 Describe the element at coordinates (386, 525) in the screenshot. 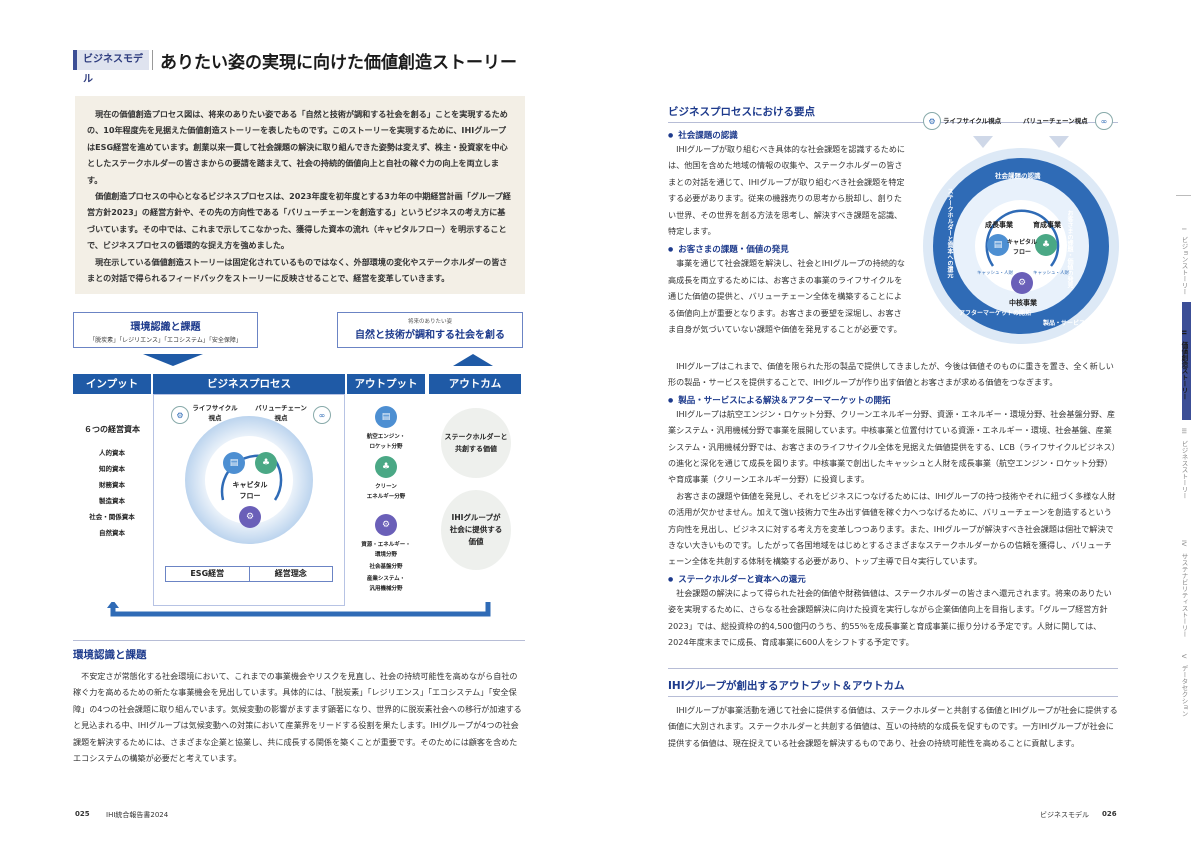

I see `resource-icon: ⚙` at that location.